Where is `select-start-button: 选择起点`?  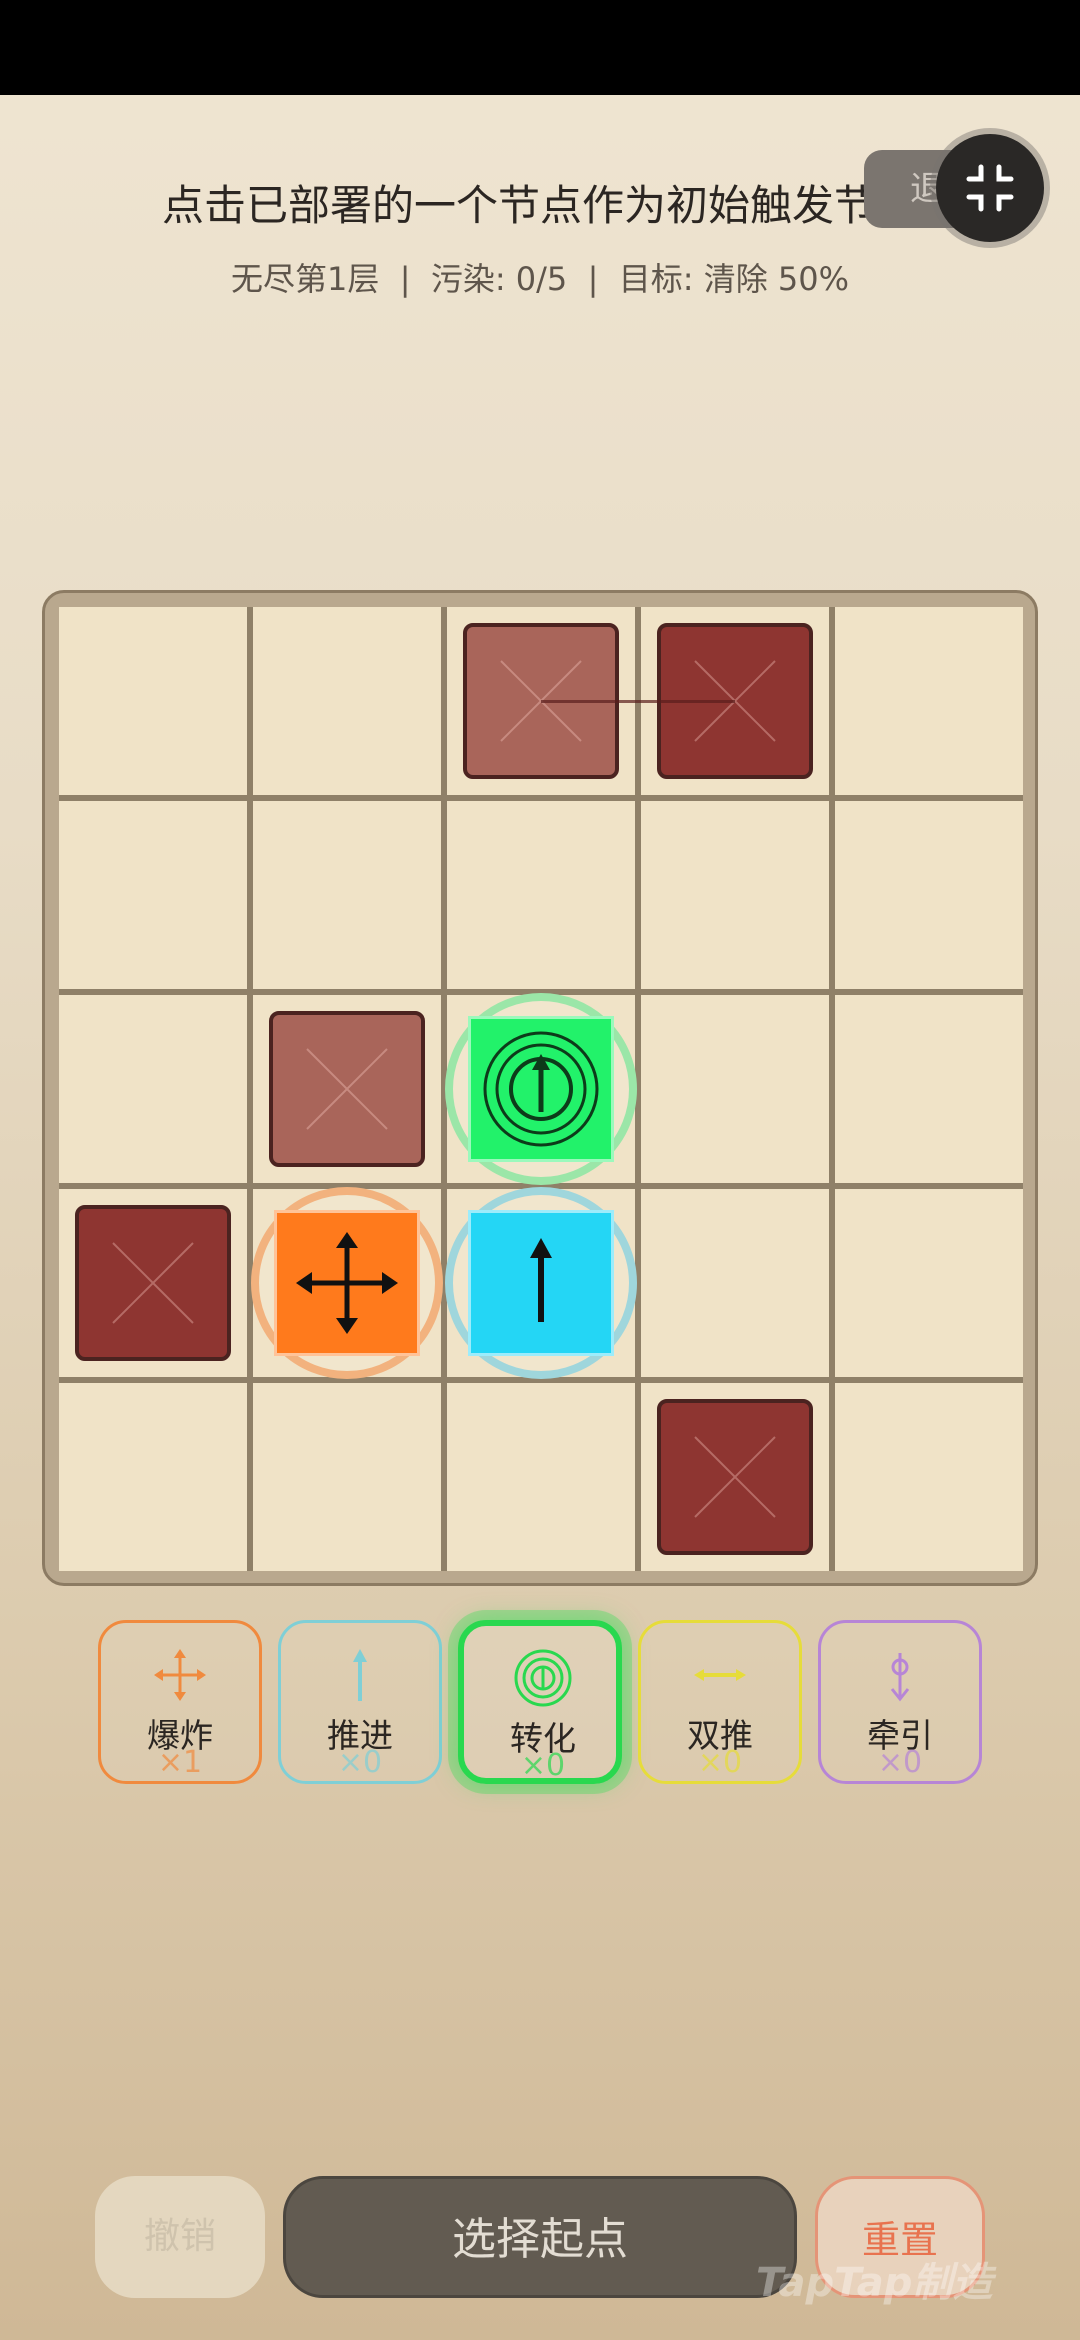 select-start-button: 选择起点 is located at coordinates (540, 2237).